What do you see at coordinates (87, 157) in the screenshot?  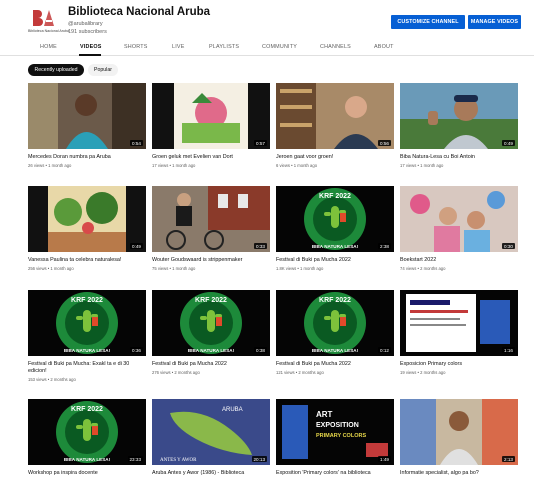 I see `video-title: Mercedes Doran numbra pa Aruba` at bounding box center [87, 157].